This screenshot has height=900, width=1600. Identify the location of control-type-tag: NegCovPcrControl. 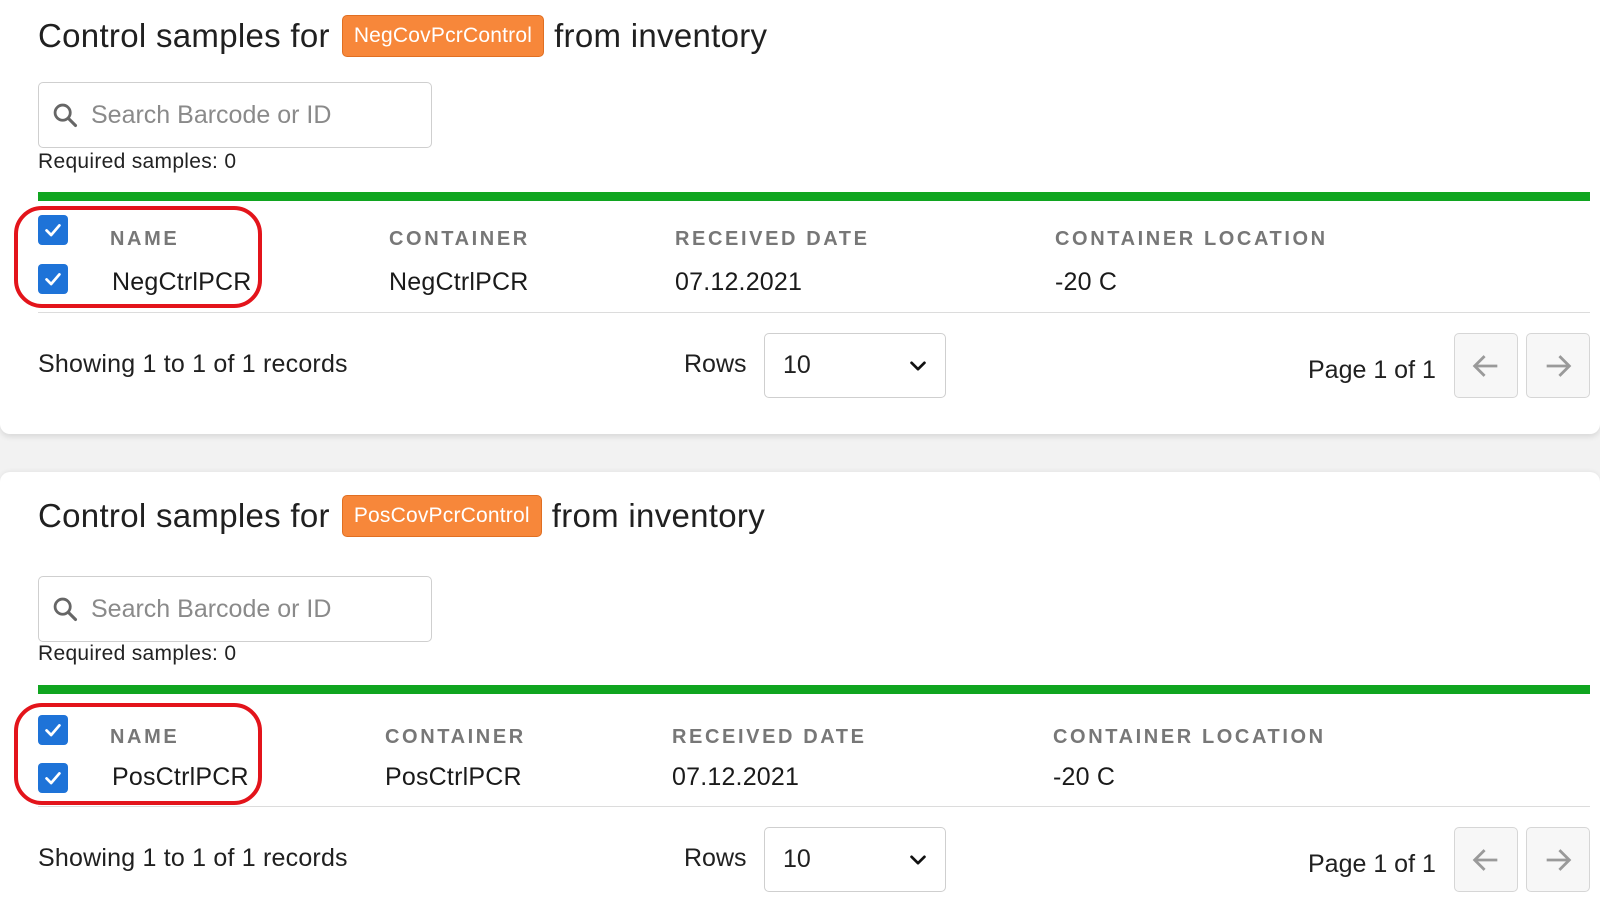
(443, 36).